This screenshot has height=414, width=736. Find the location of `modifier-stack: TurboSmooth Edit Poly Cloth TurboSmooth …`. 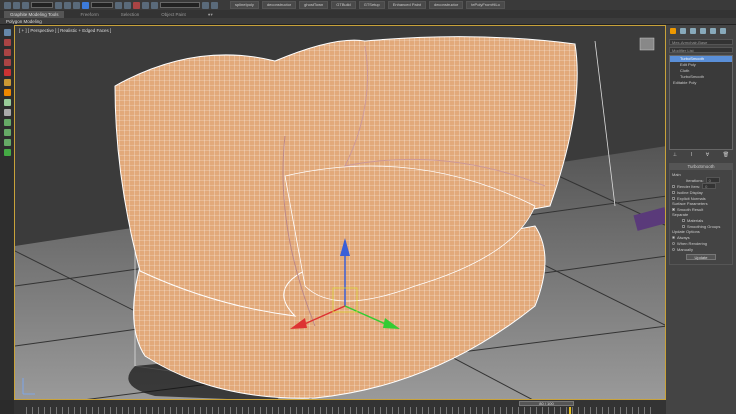

modifier-stack: TurboSmooth Edit Poly Cloth TurboSmooth … is located at coordinates (701, 102).